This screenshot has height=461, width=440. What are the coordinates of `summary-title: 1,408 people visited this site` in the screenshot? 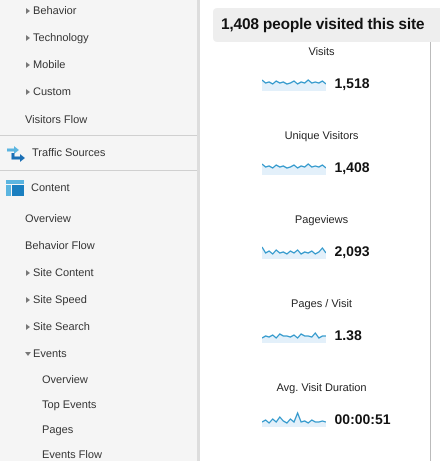 It's located at (326, 25).